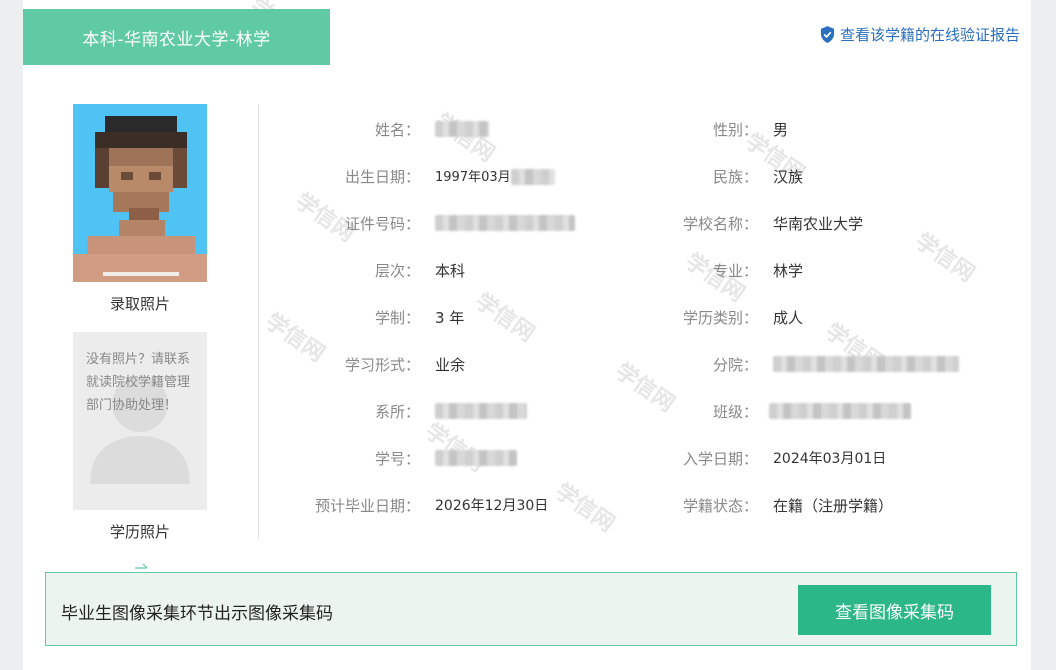 The width and height of the screenshot is (1056, 670). Describe the element at coordinates (894, 610) in the screenshot. I see `view-image-code-button: 查看图像采集码` at that location.